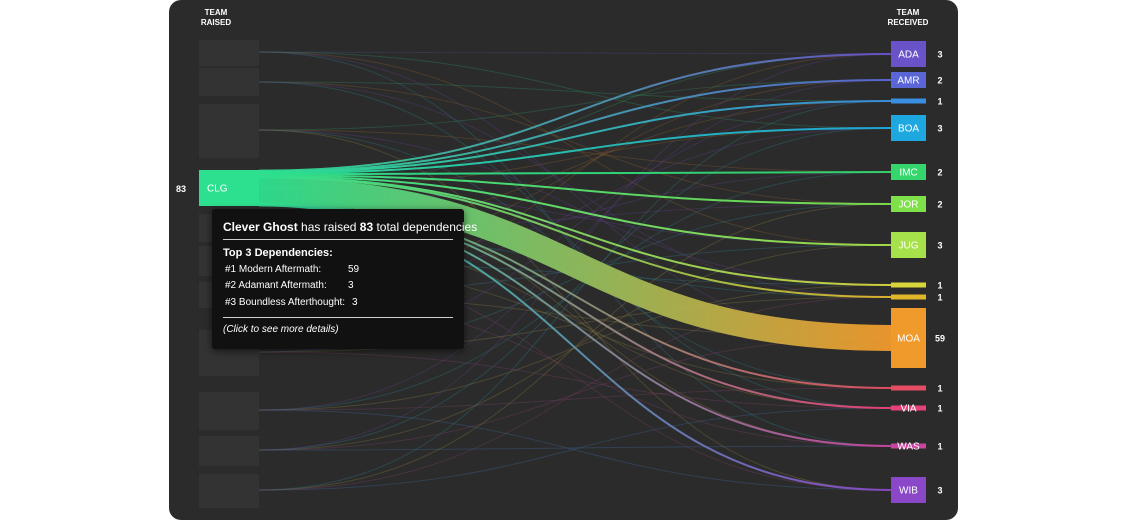 This screenshot has height=520, width=1127. What do you see at coordinates (909, 205) in the screenshot?
I see `target-label: JOR` at bounding box center [909, 205].